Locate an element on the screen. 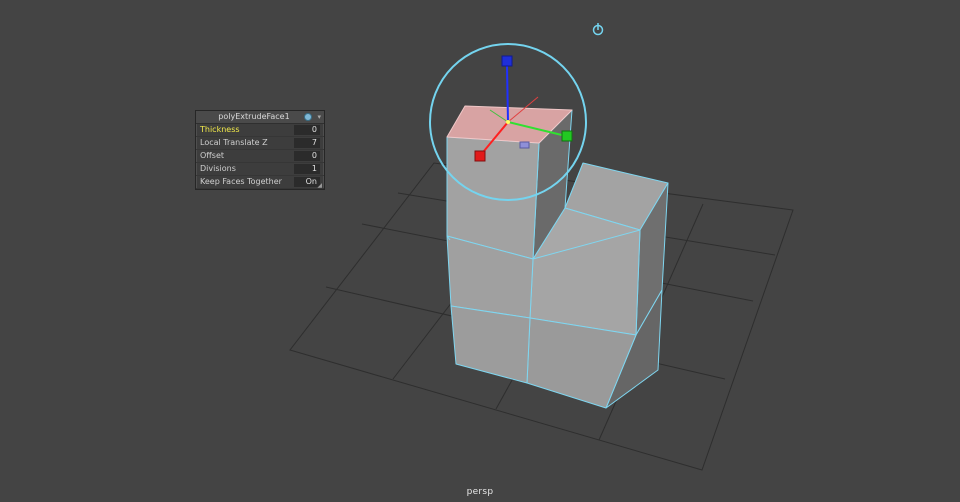 The width and height of the screenshot is (960, 502). attr-label: Divisions is located at coordinates (218, 168).